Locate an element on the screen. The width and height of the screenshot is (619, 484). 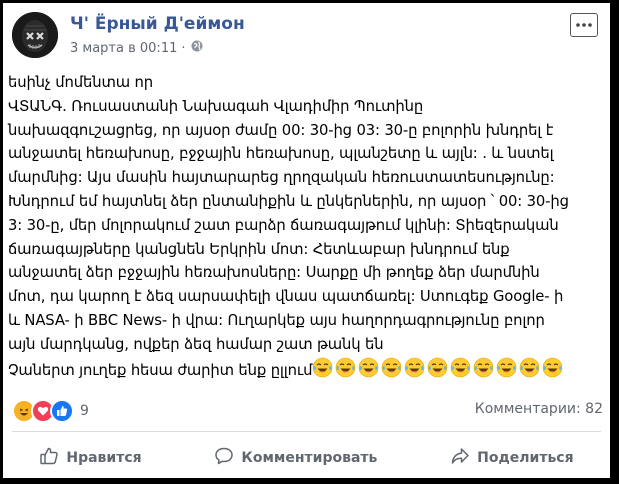
comments-count: Комментарии: 82 is located at coordinates (539, 409).